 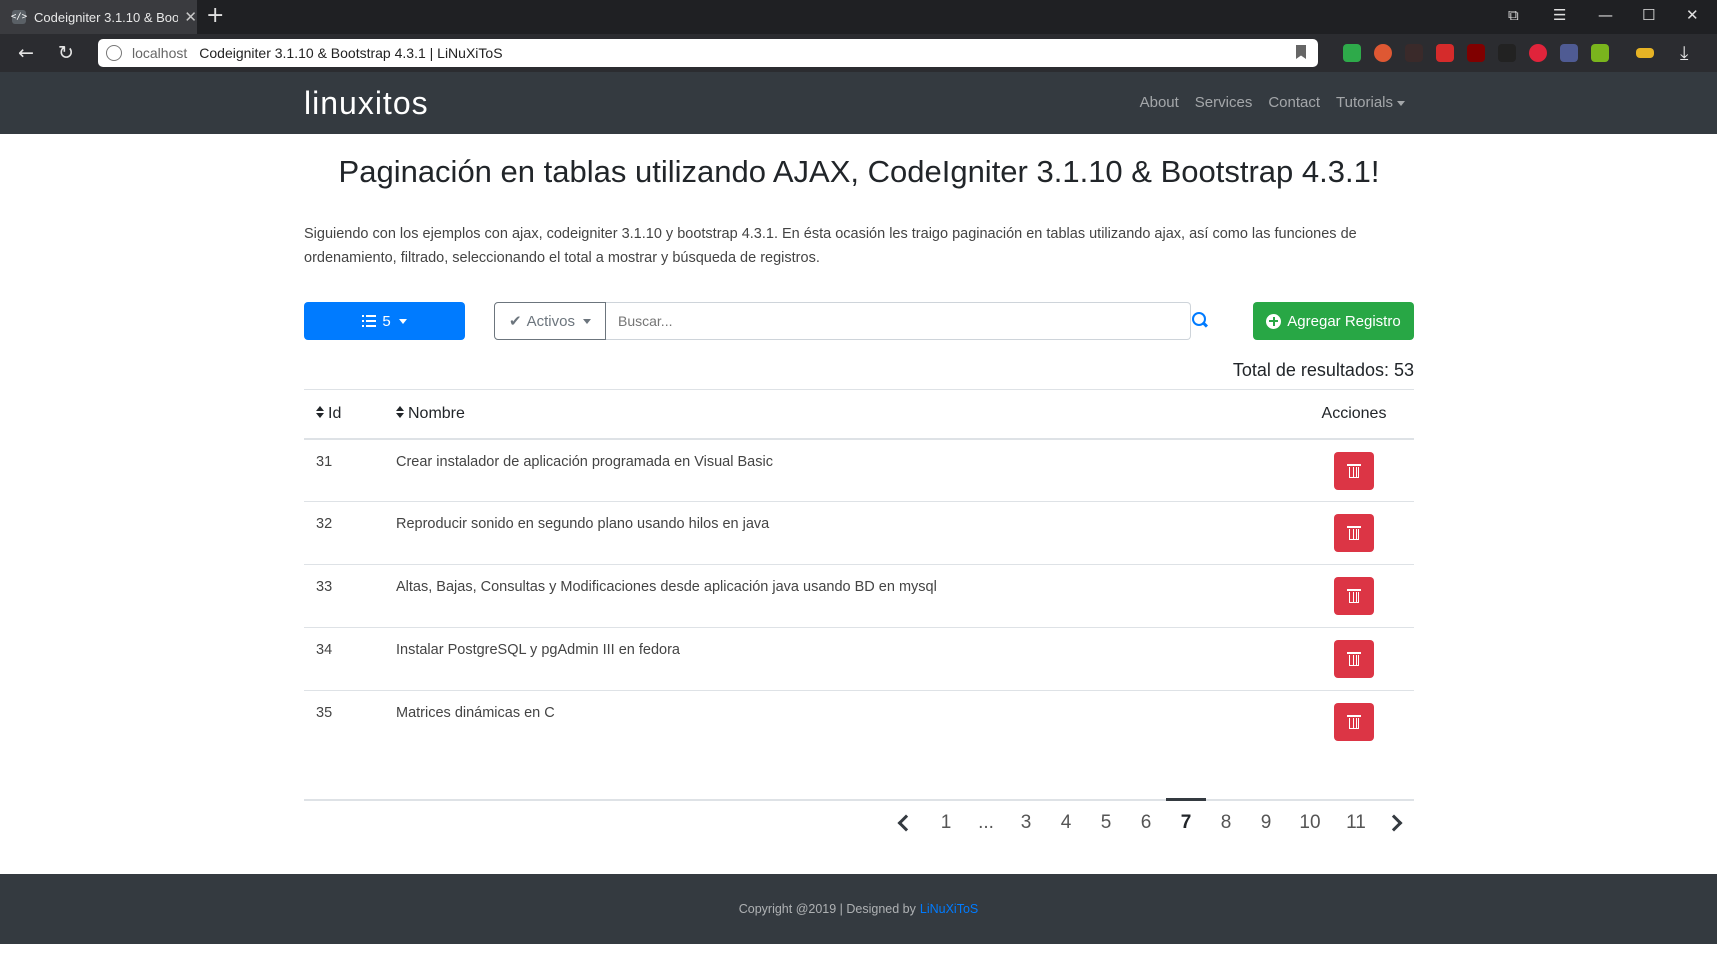 I want to click on pagination-divider, so click(x=859, y=800).